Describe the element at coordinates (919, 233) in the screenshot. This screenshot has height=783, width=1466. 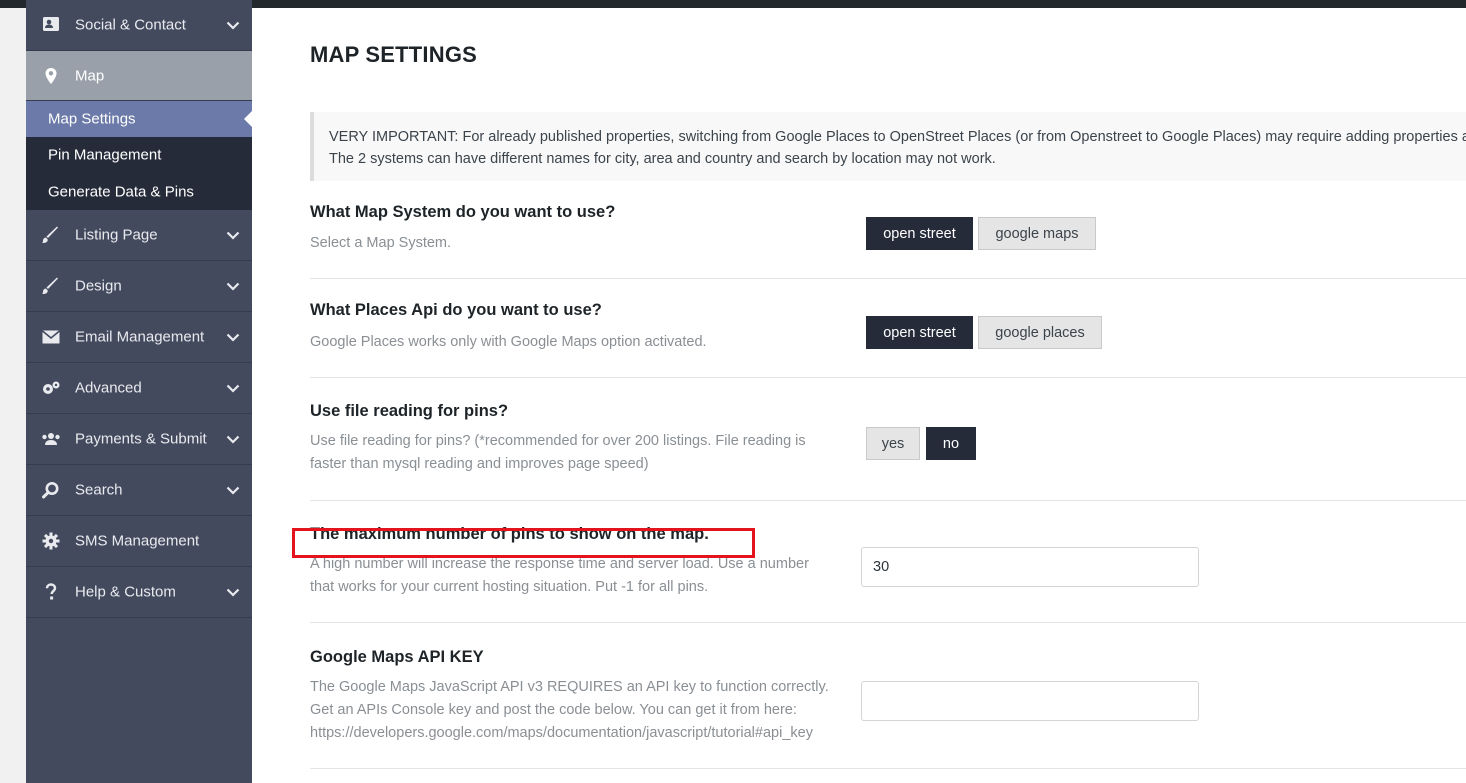
I see `map-system-open-street-button: open street` at that location.